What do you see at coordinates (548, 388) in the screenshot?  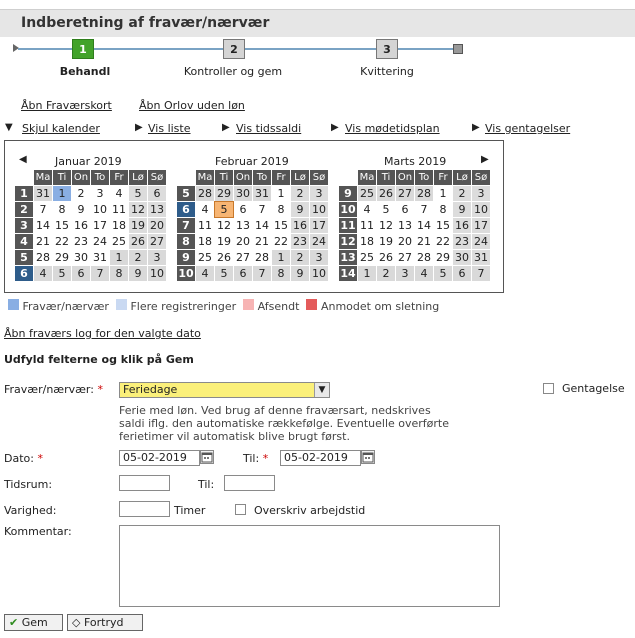 I see `repeat-checkbox` at bounding box center [548, 388].